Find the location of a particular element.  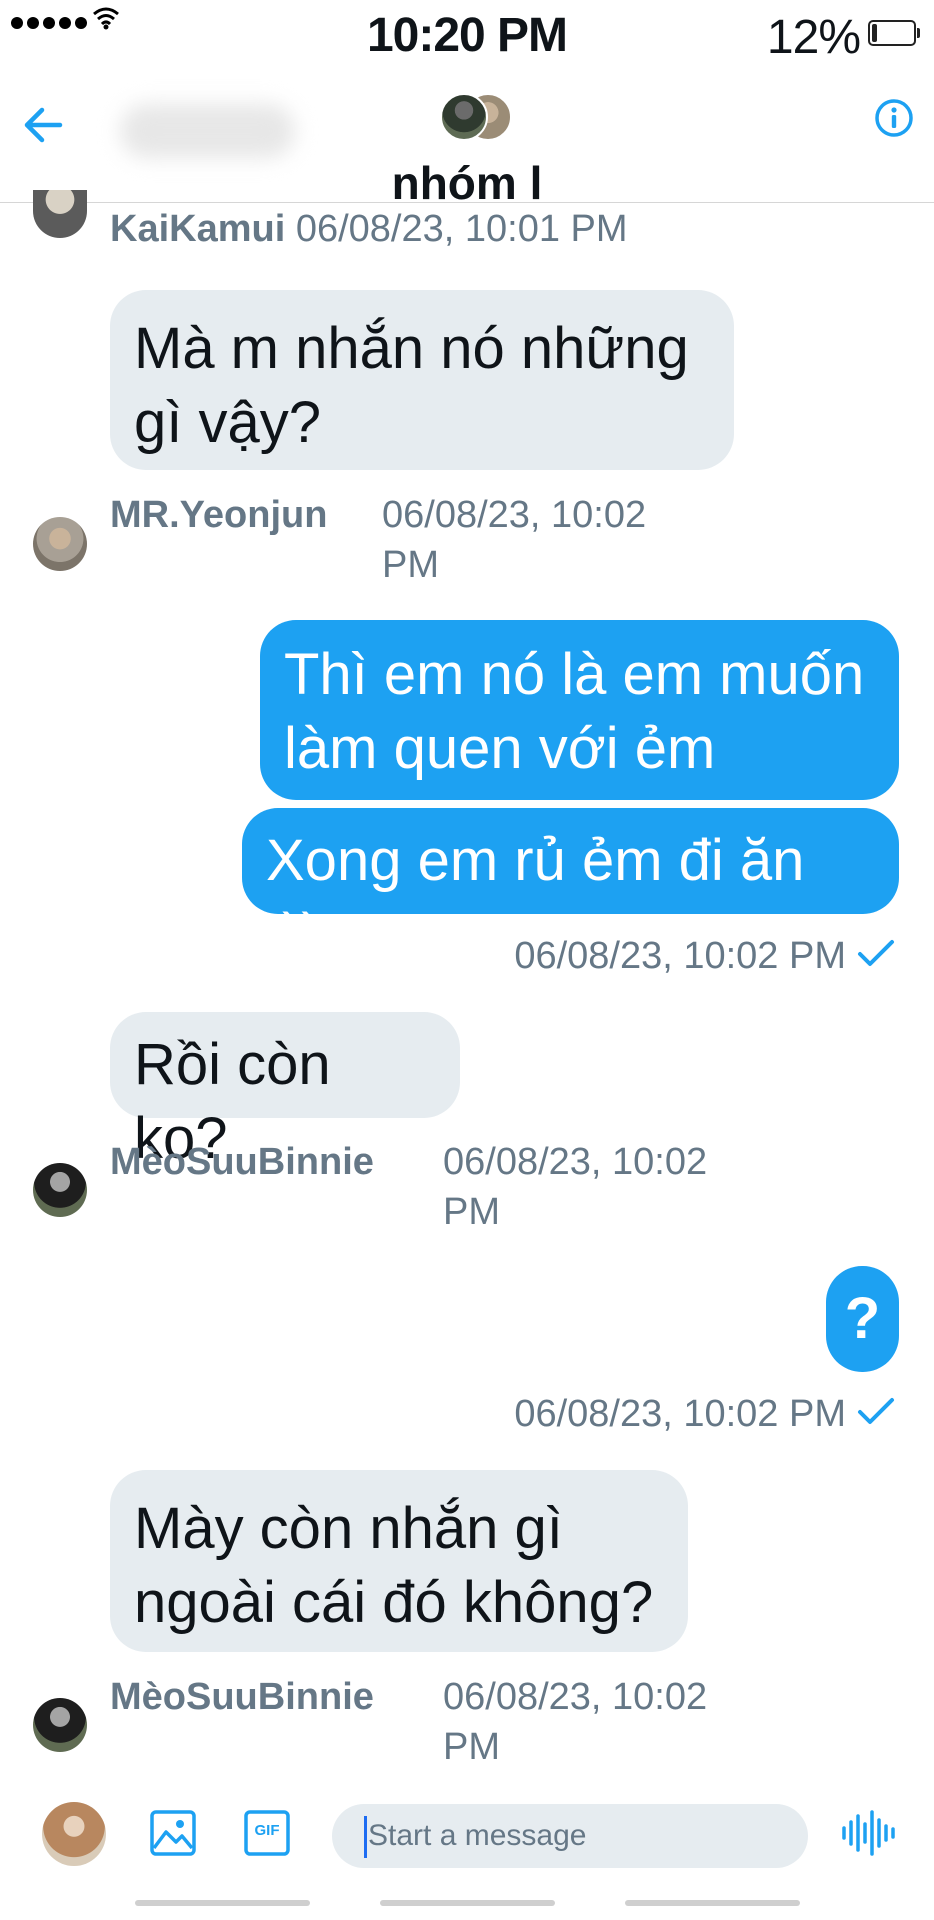

gif-button: GIF is located at coordinates (267, 1833).